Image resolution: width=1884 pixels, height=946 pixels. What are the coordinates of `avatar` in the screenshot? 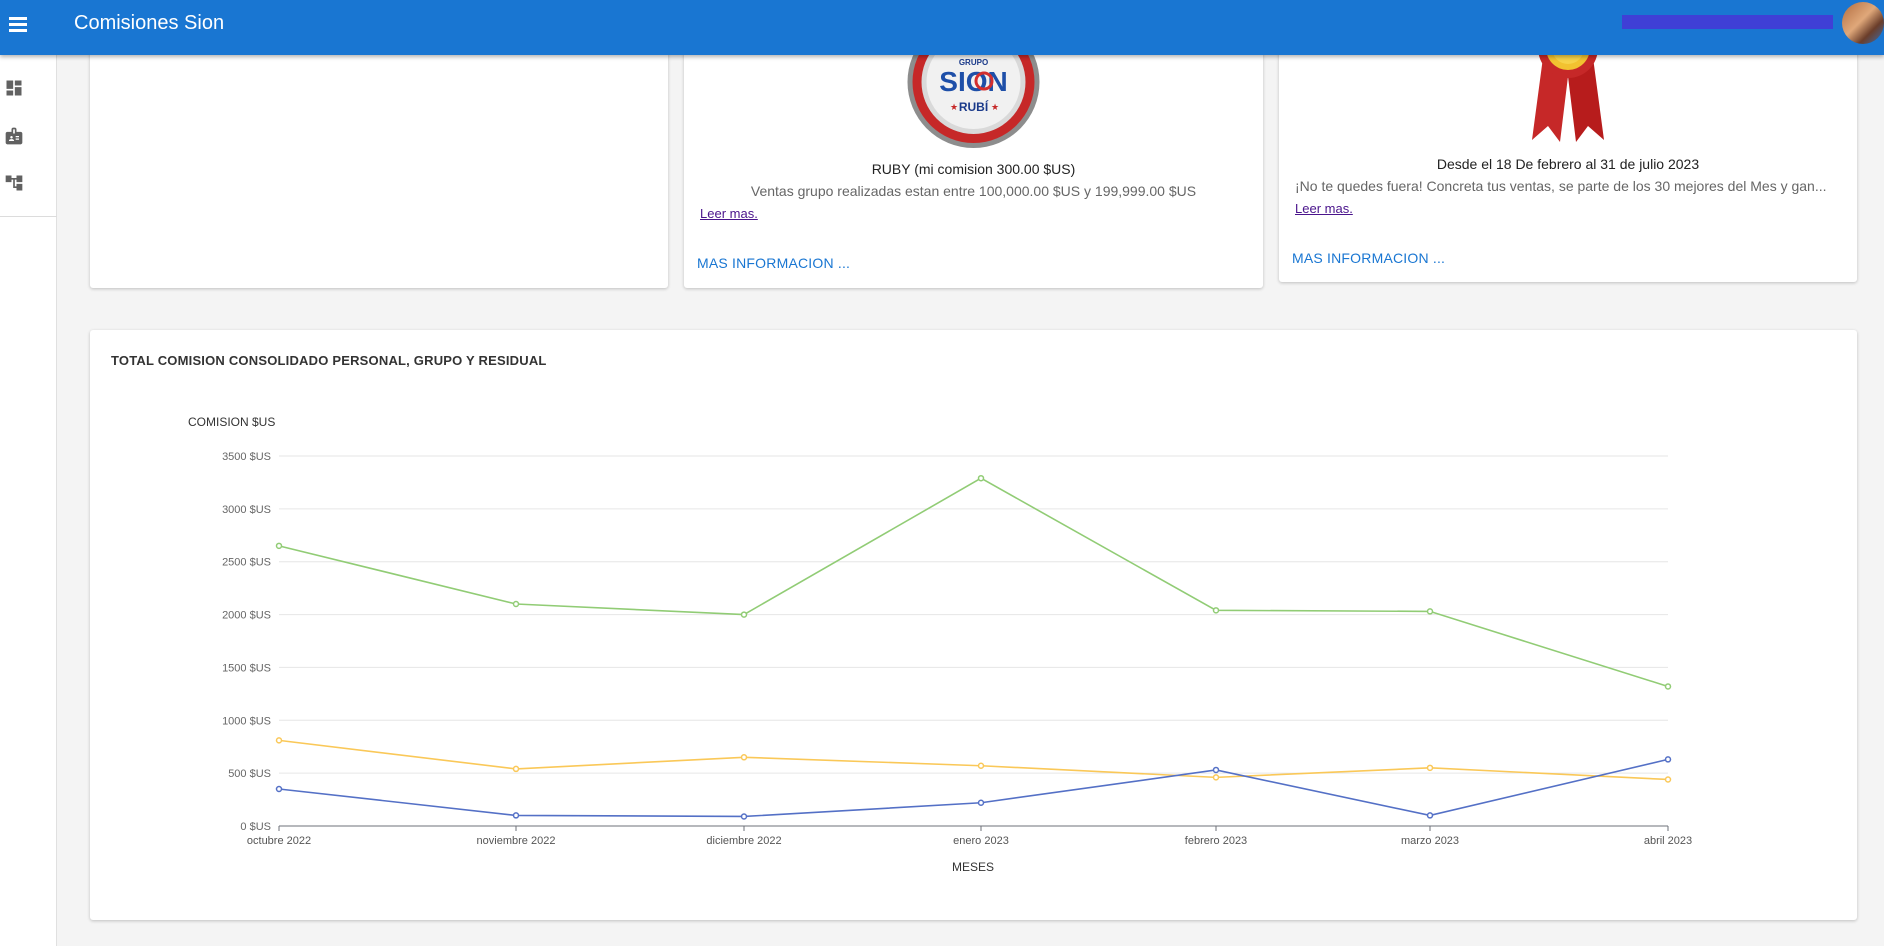 It's located at (1863, 23).